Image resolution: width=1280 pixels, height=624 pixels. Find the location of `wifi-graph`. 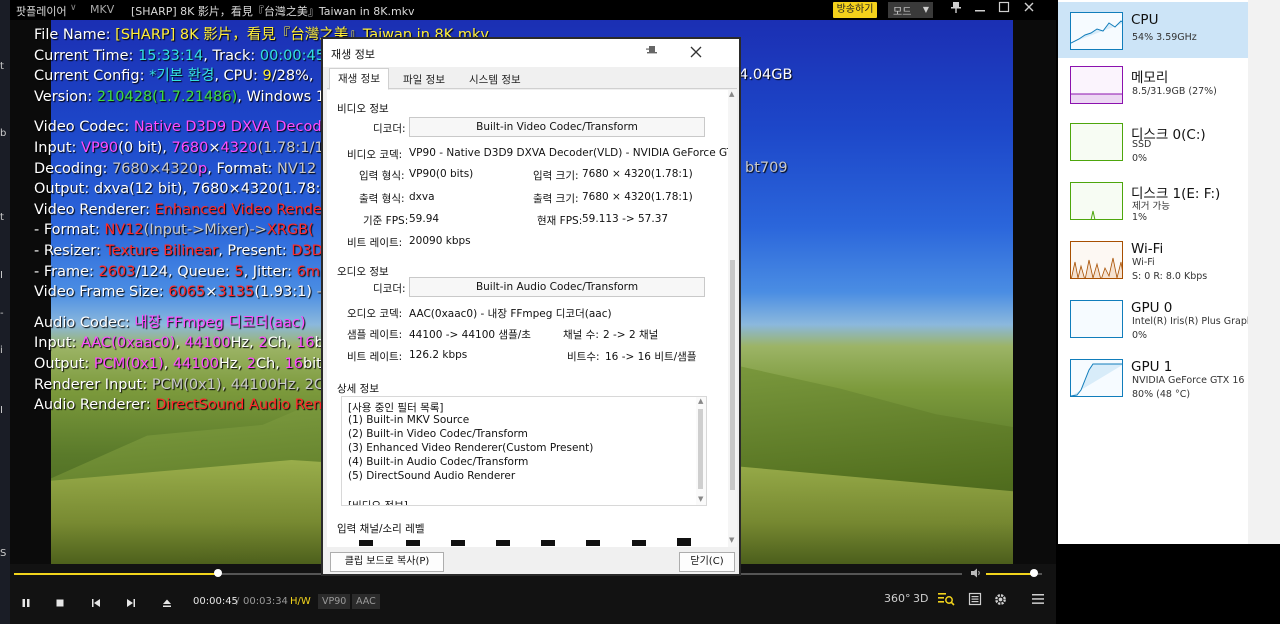

wifi-graph is located at coordinates (1096, 260).